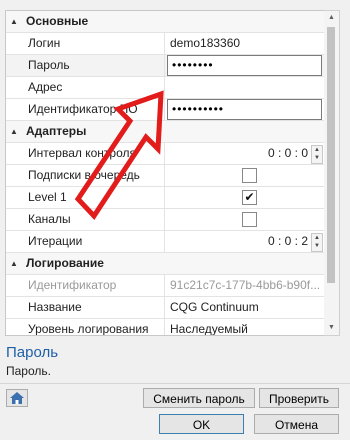 The height and width of the screenshot is (440, 350). I want to click on vertical-scrollbar: ▲ ▼, so click(332, 173).